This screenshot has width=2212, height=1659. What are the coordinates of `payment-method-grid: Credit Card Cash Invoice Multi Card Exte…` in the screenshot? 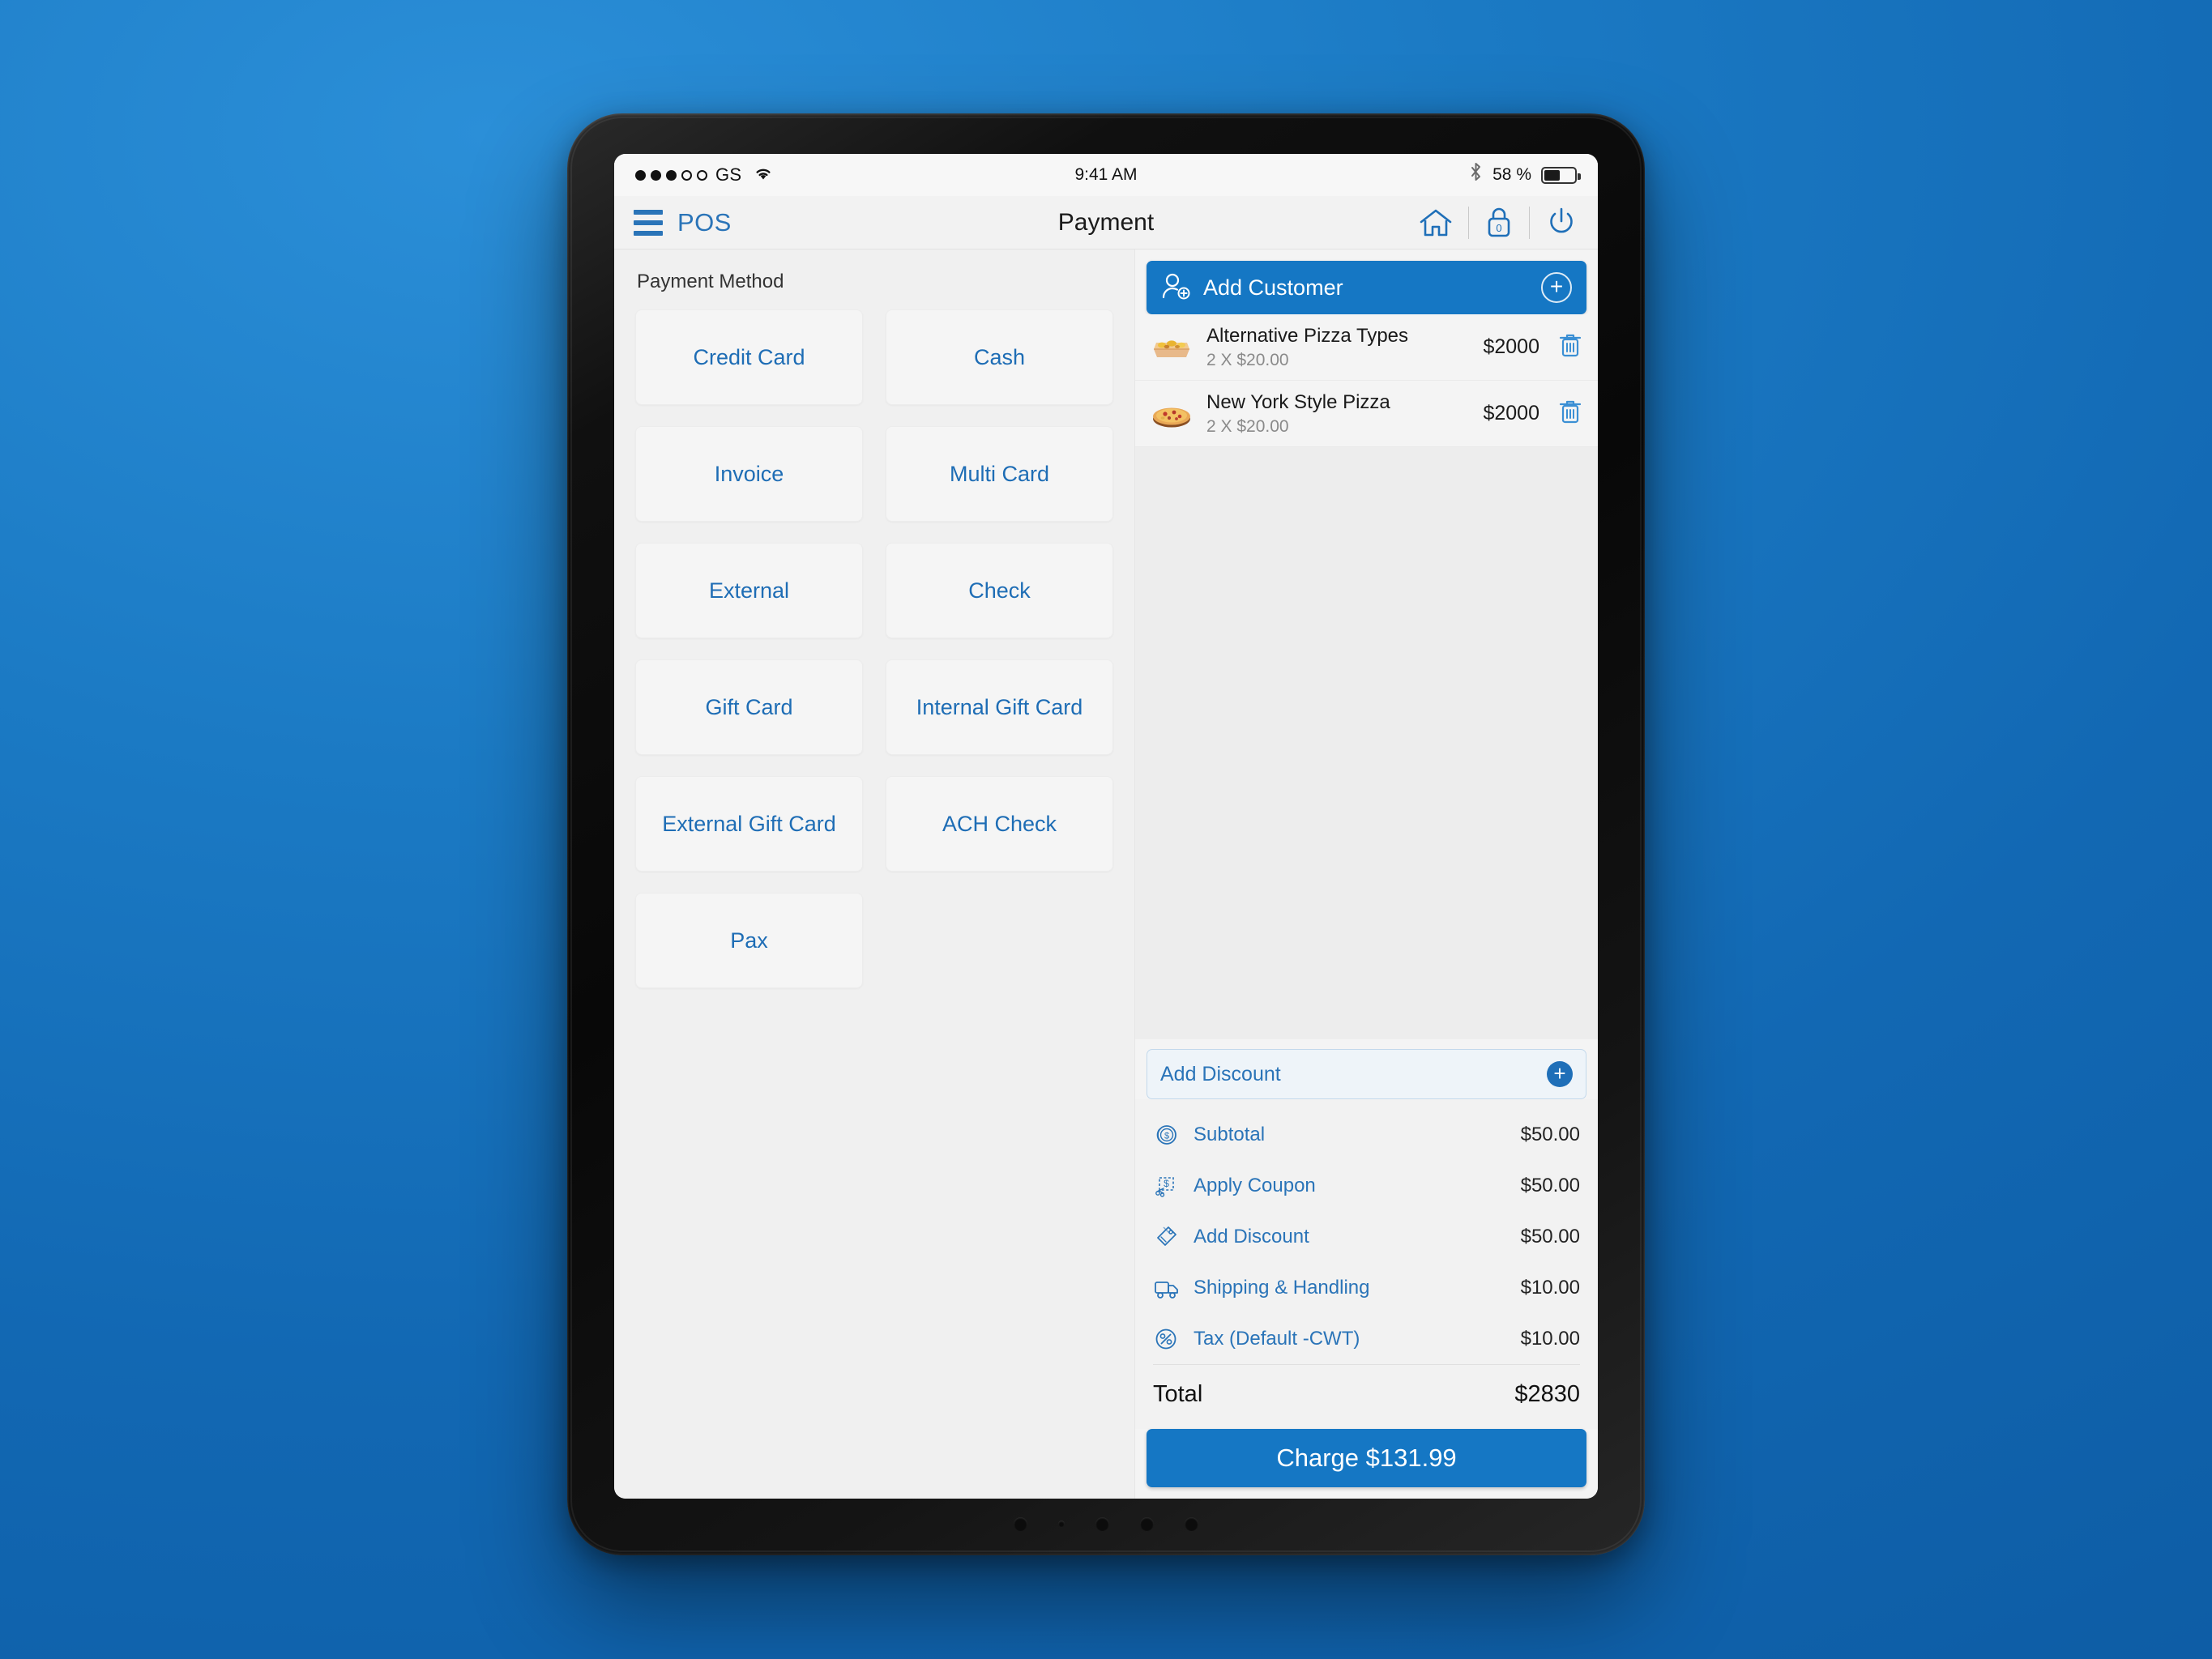 It's located at (874, 648).